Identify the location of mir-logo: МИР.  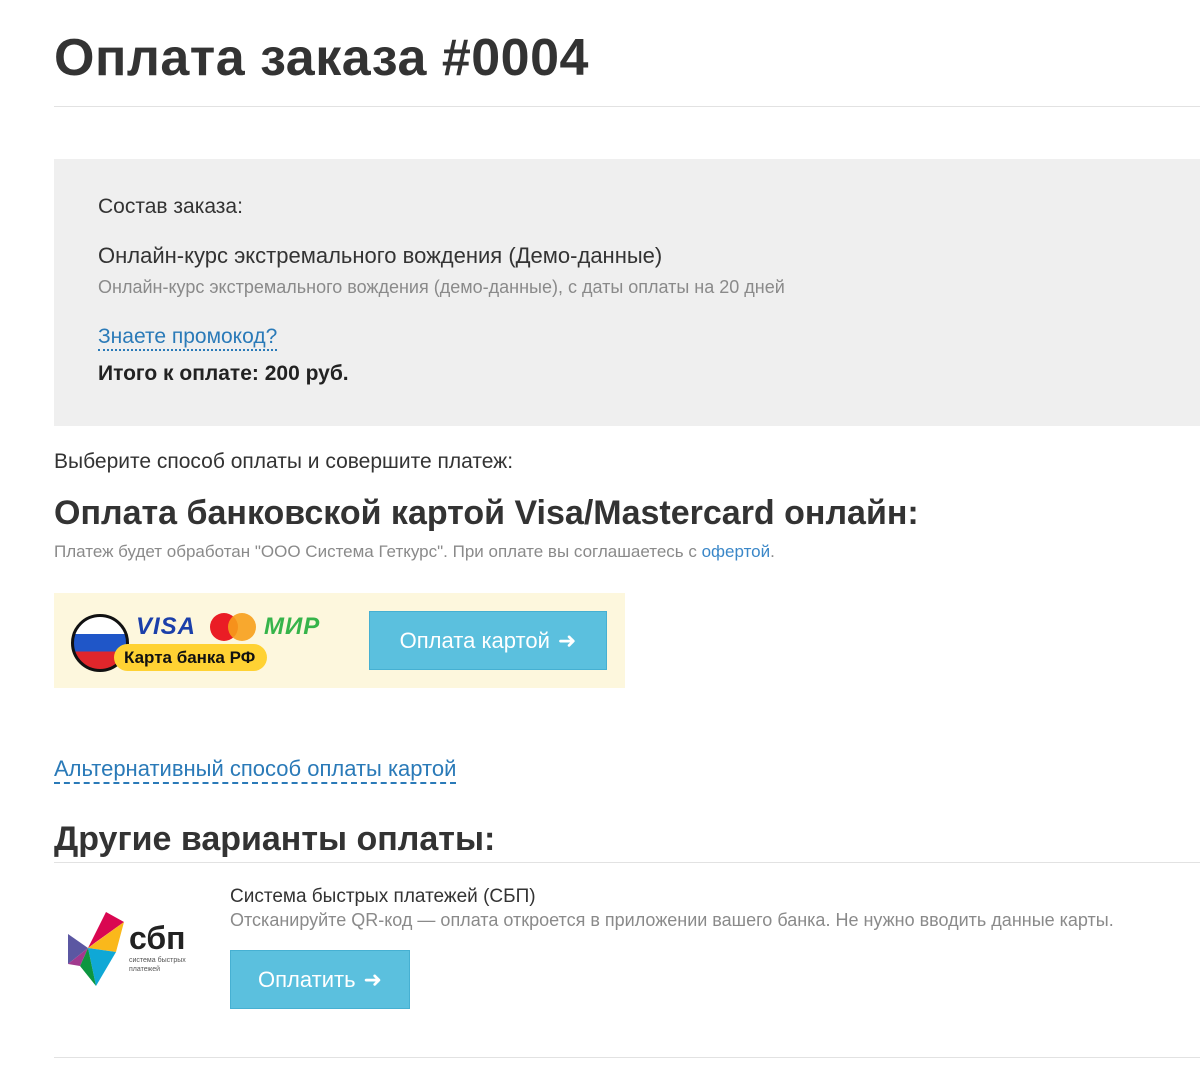
(292, 626).